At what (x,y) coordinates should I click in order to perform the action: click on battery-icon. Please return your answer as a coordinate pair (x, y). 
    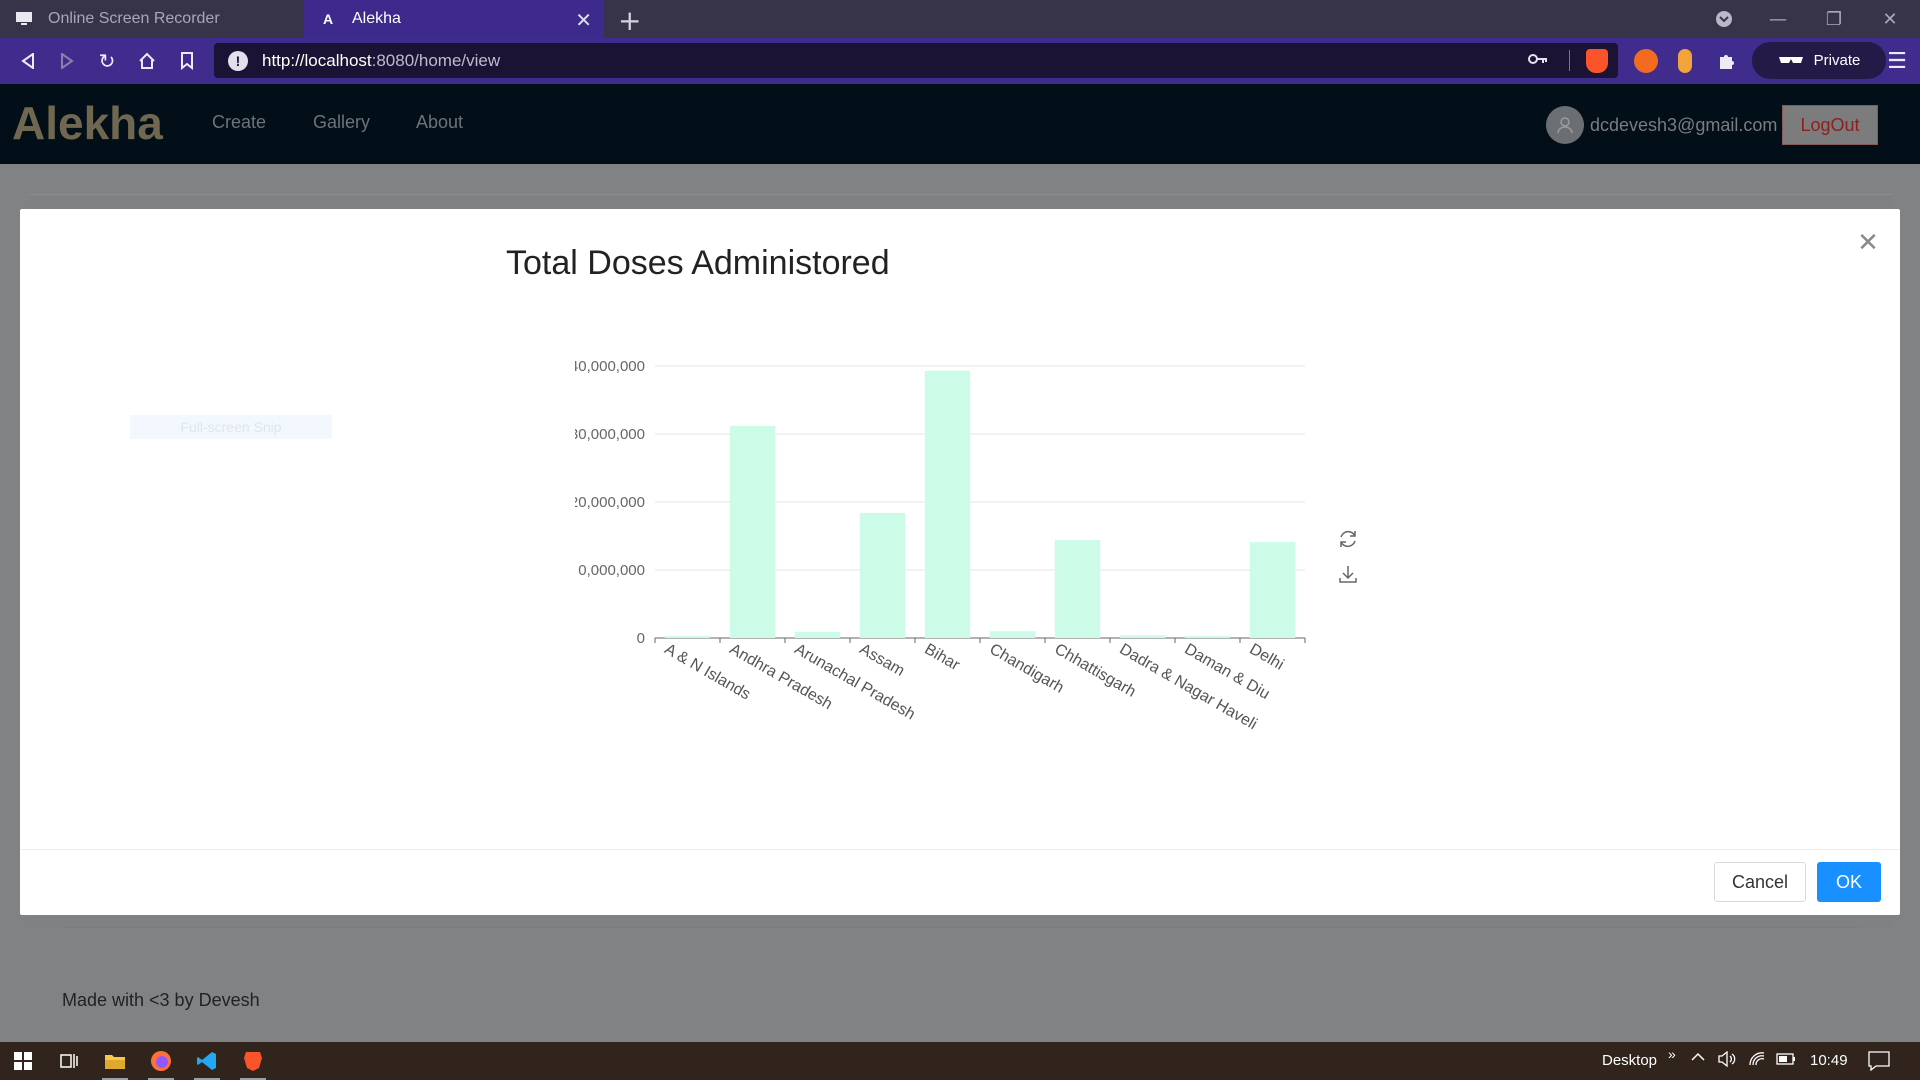
    Looking at the image, I should click on (1786, 1061).